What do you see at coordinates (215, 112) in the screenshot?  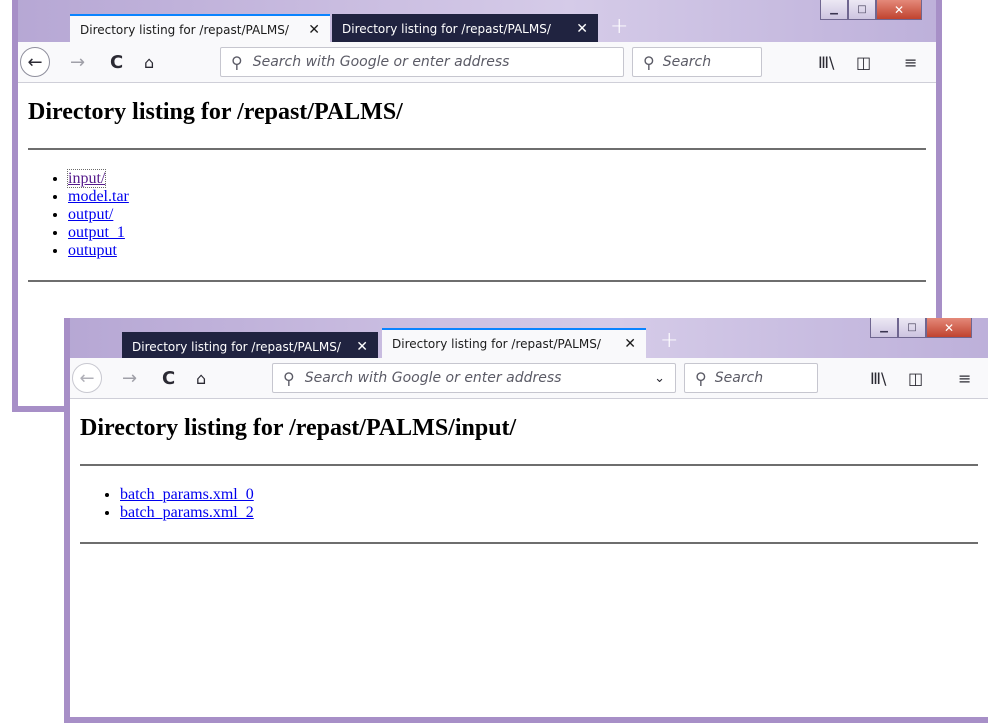 I see `page-title: Directory listing for /repast/PALMS/` at bounding box center [215, 112].